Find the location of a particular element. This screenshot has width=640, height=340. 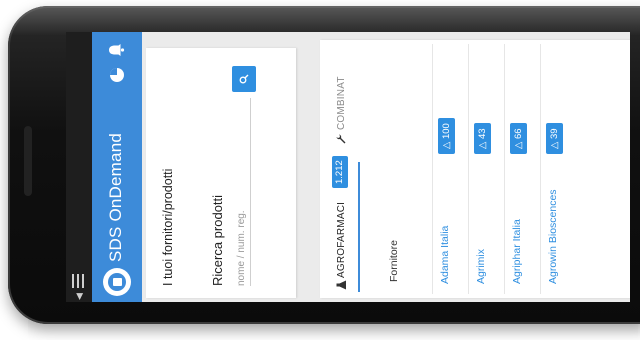

product-count-badge: △ 66 is located at coordinates (518, 138).